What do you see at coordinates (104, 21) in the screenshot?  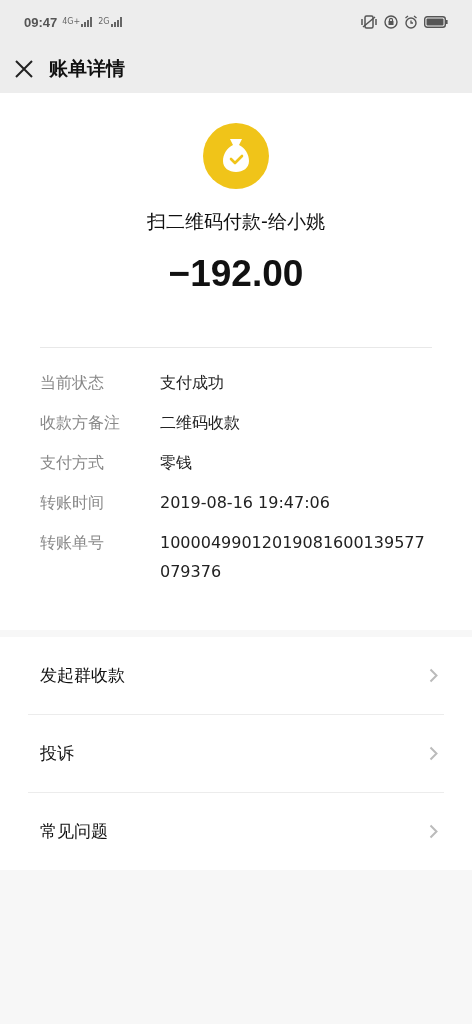 I see `network-label: 2G` at bounding box center [104, 21].